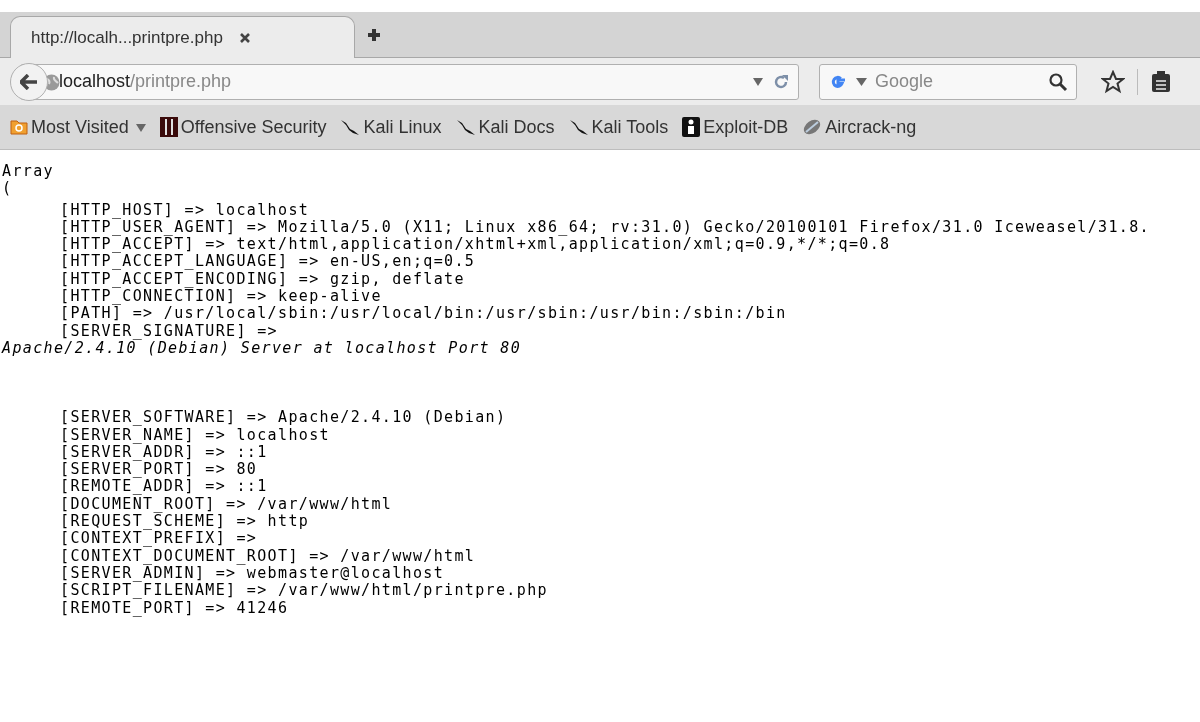 This screenshot has height=722, width=1200. Describe the element at coordinates (691, 127) in the screenshot. I see `person-icon` at that location.